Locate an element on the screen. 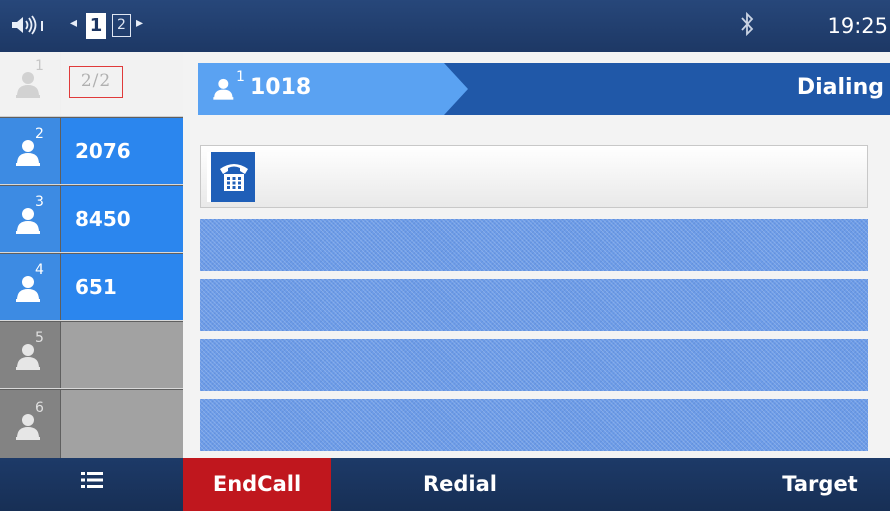 The width and height of the screenshot is (890, 511). line-item-2: 2 2076 is located at coordinates (91, 151).